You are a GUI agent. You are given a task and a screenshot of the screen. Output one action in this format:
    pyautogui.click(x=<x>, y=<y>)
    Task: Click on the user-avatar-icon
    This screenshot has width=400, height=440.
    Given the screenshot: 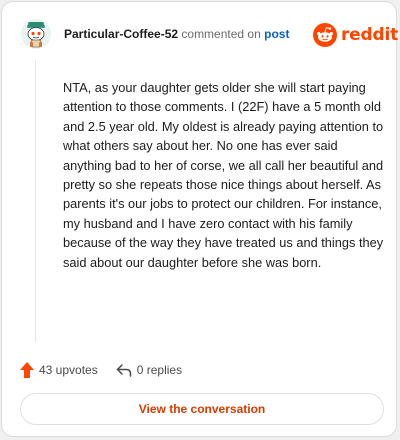 What is the action you would take?
    pyautogui.click(x=36, y=34)
    